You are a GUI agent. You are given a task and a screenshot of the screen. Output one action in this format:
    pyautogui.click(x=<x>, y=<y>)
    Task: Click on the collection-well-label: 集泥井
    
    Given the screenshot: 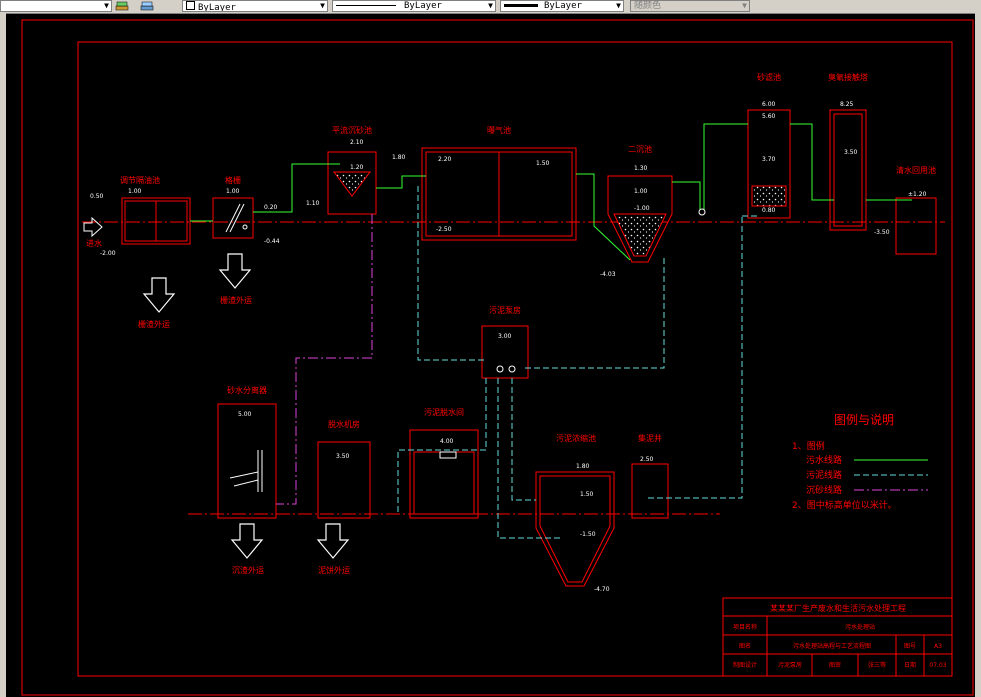 What is the action you would take?
    pyautogui.click(x=650, y=438)
    